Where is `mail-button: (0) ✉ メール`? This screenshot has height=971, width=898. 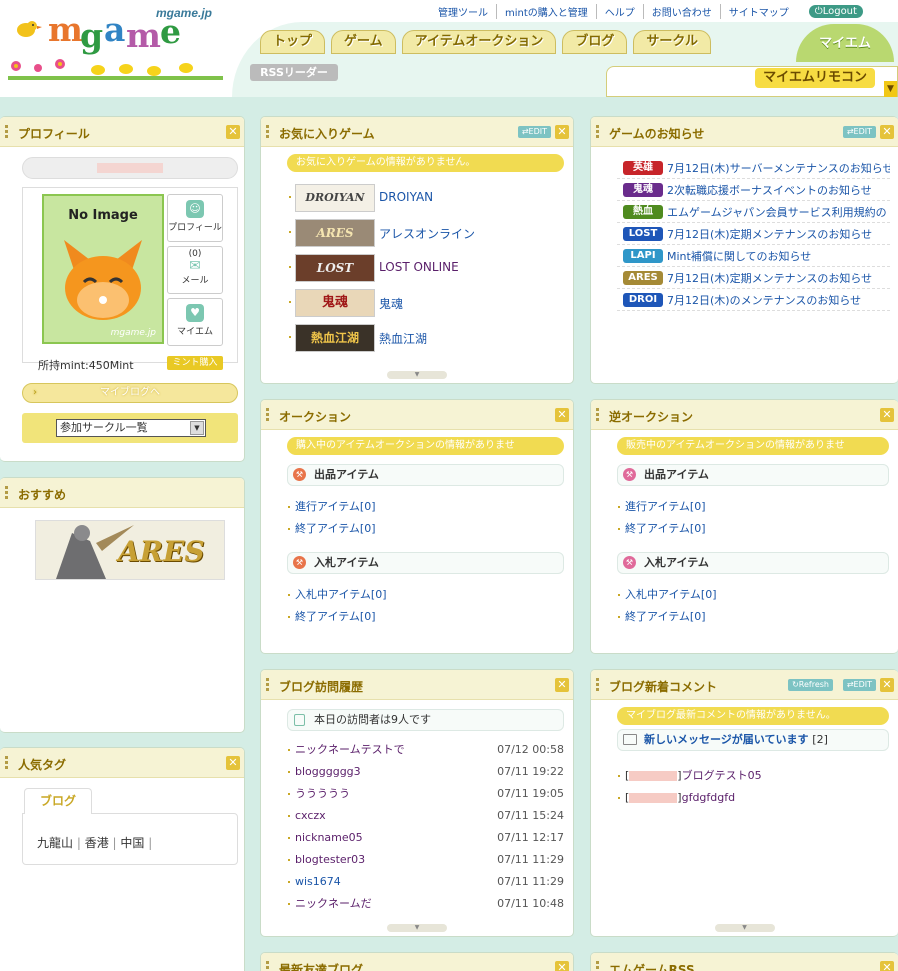 mail-button: (0) ✉ メール is located at coordinates (195, 270).